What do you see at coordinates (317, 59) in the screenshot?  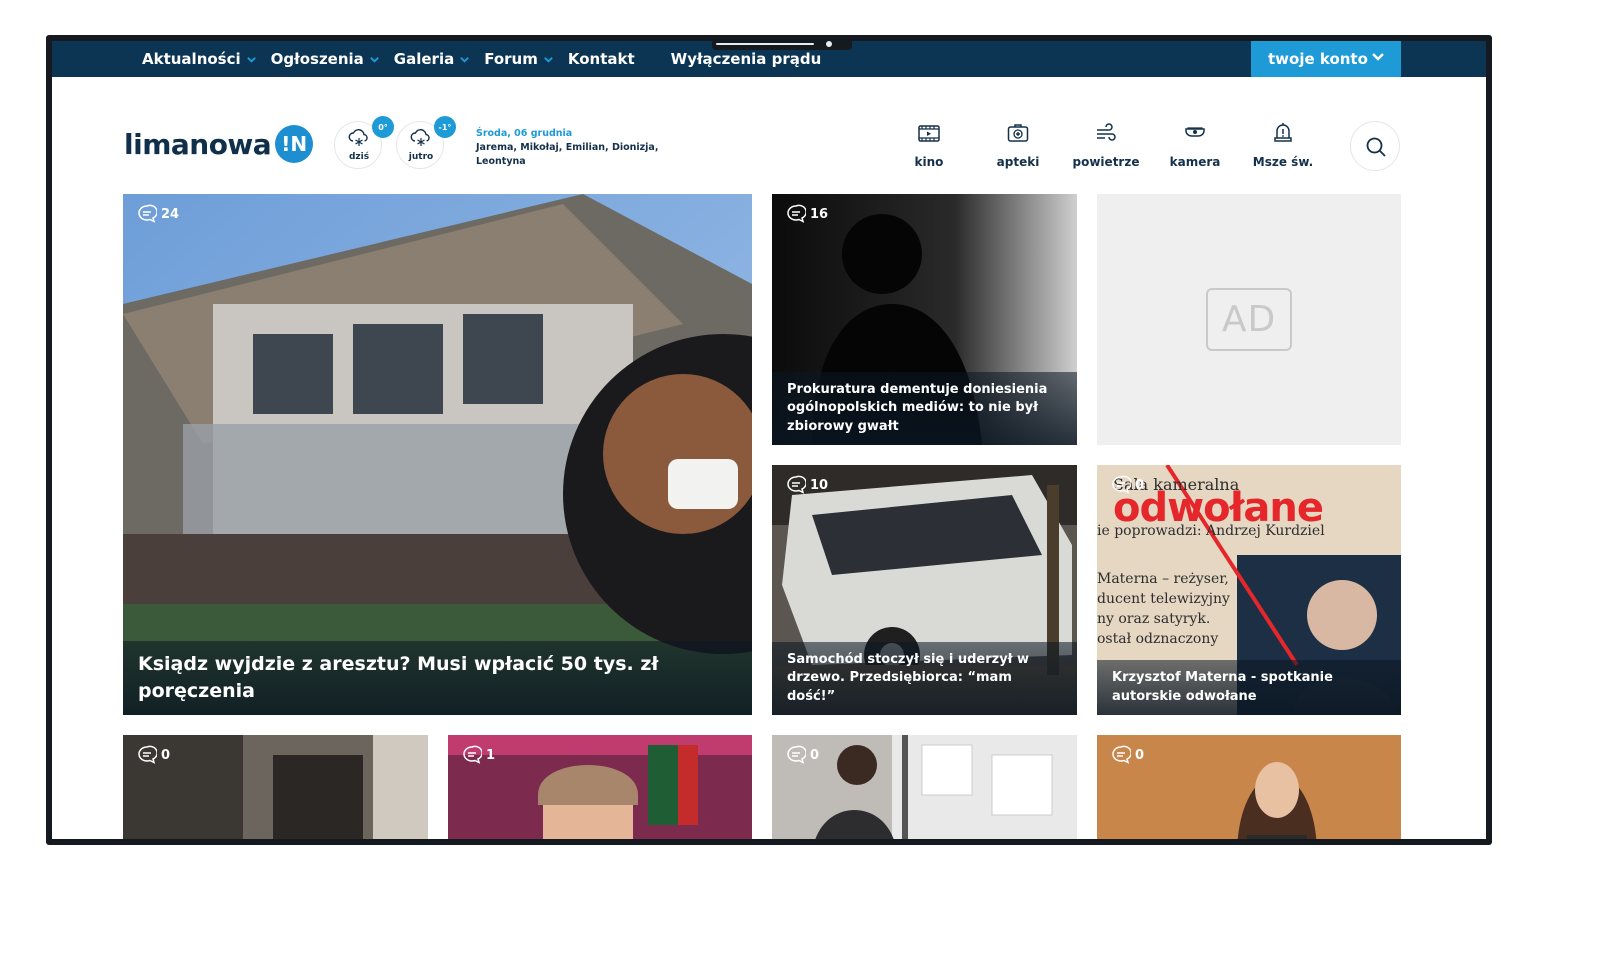 I see `nav-item-label: Ogłoszenia` at bounding box center [317, 59].